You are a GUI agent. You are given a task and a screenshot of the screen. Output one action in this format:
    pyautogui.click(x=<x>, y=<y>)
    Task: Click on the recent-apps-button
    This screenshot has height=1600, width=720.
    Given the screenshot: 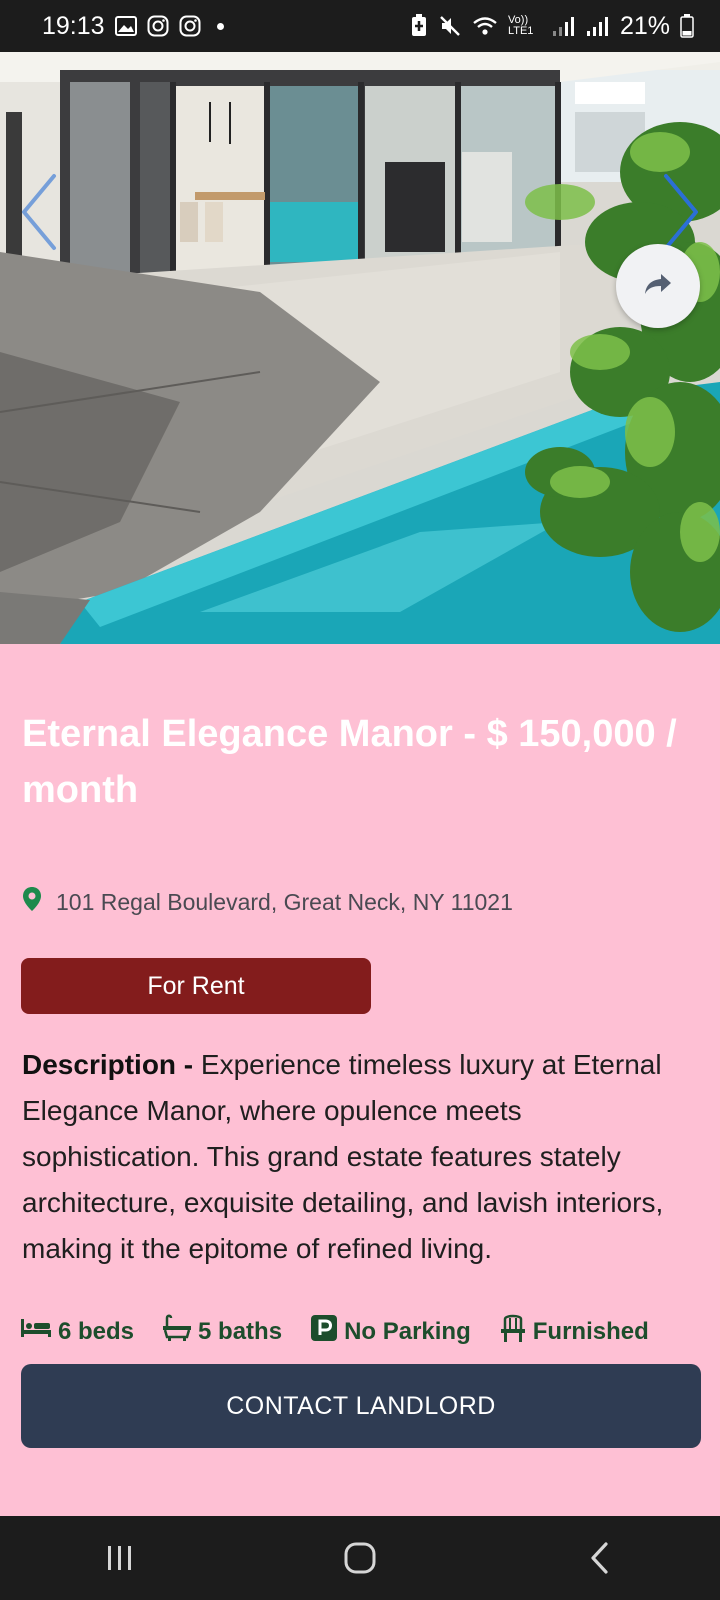 What is the action you would take?
    pyautogui.click(x=120, y=1558)
    